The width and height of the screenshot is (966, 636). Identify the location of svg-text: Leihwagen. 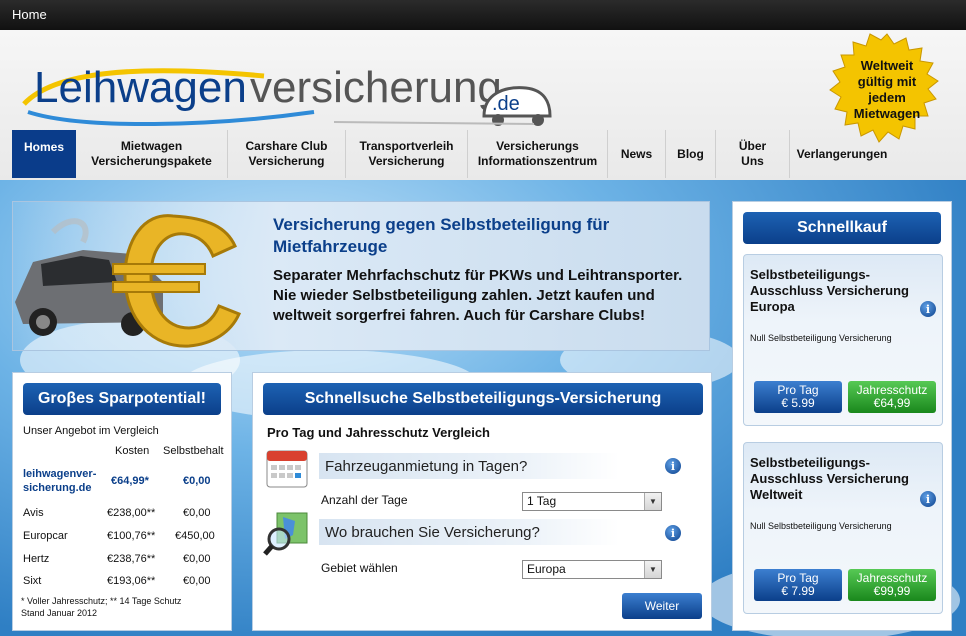
(140, 87).